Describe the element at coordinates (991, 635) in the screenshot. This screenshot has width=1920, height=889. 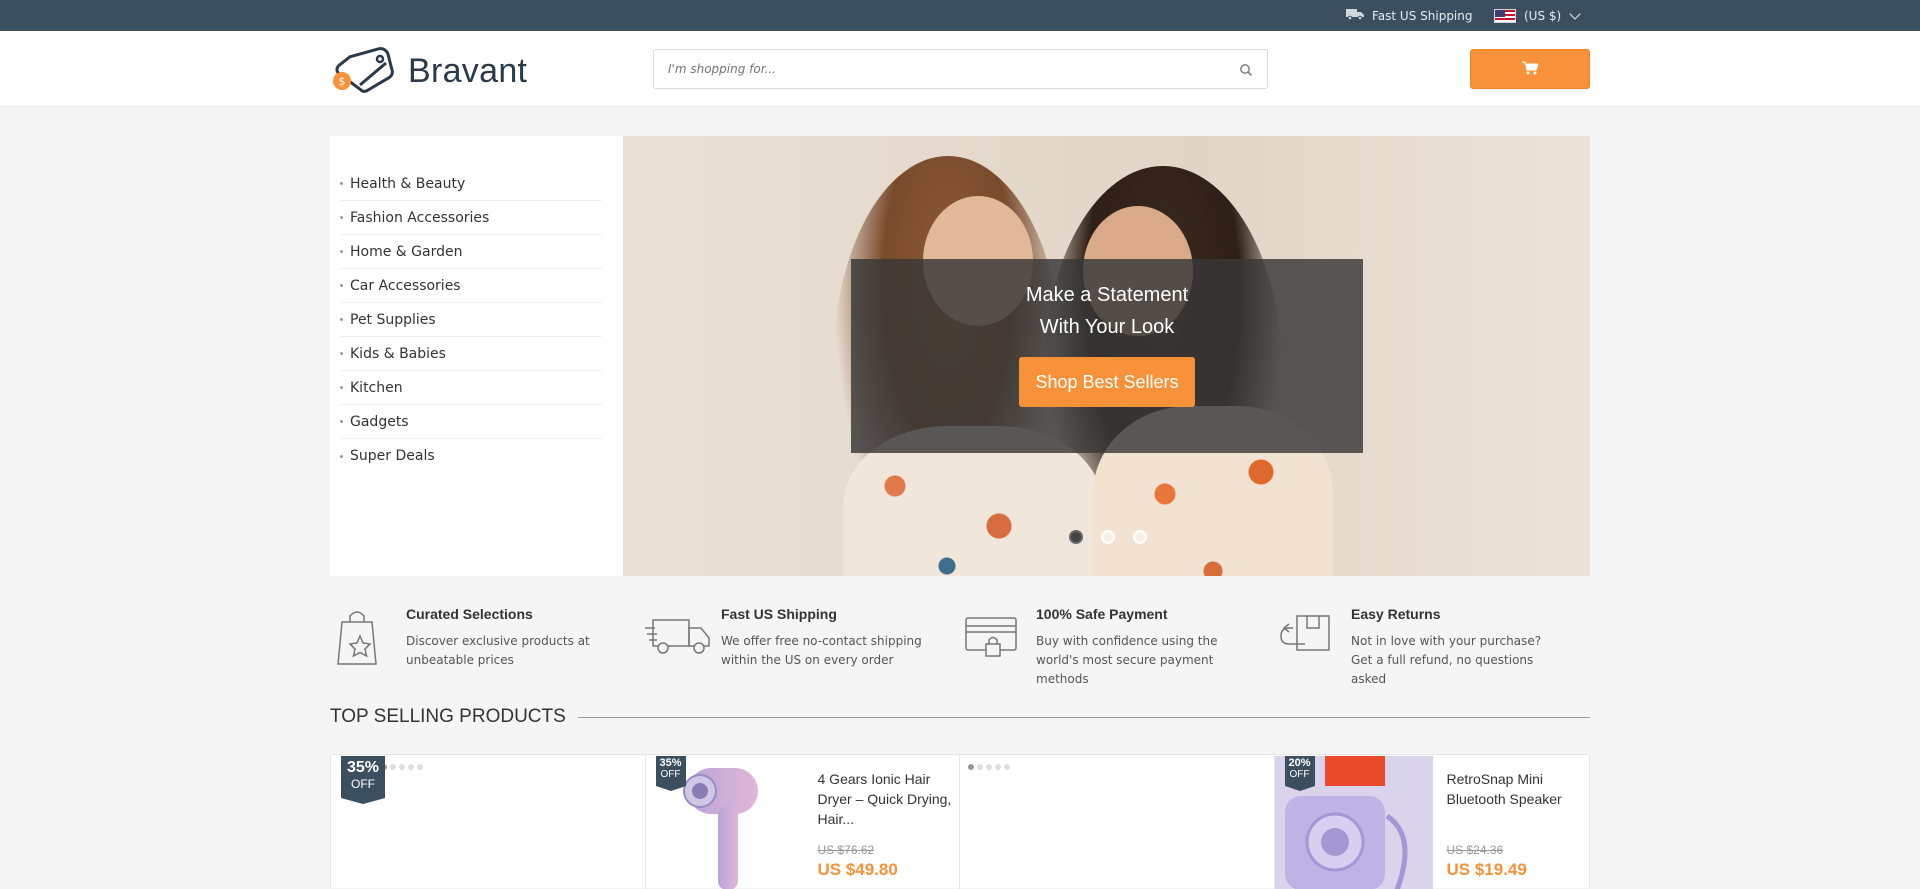
I see `secure-card-icon` at that location.